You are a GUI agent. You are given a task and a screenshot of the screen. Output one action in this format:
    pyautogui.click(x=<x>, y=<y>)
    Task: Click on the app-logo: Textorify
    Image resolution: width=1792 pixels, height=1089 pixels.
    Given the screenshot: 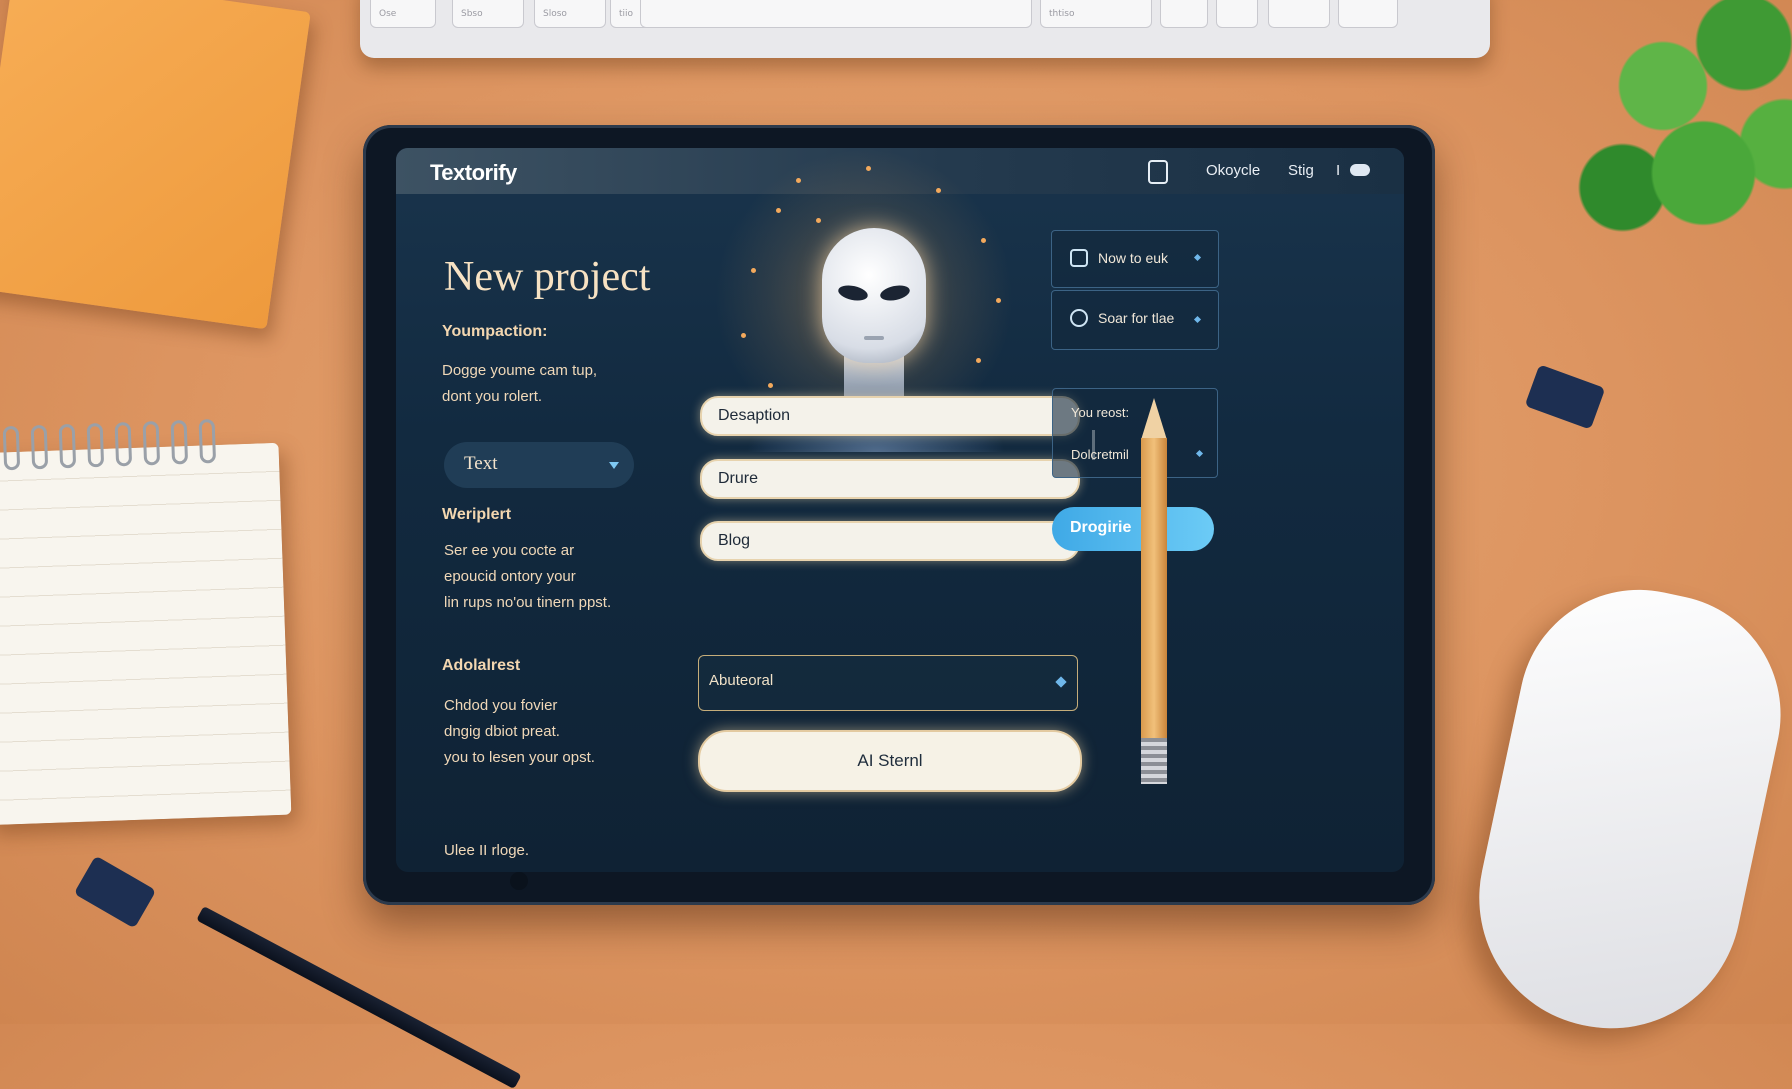 What is the action you would take?
    pyautogui.click(x=473, y=172)
    